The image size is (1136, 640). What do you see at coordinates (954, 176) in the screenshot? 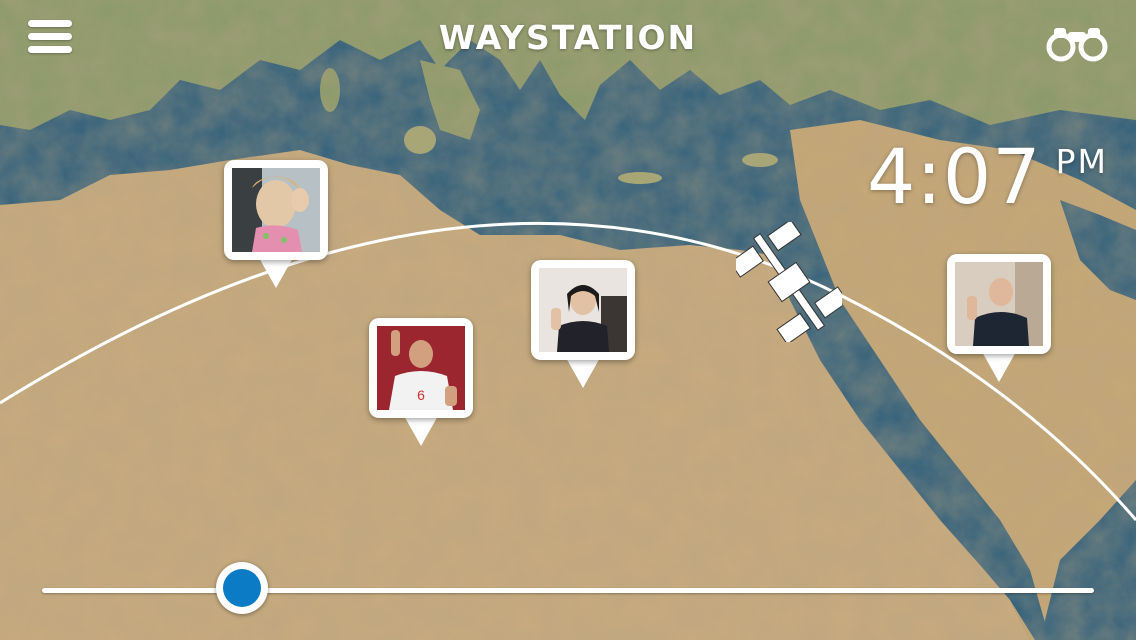
I see `clock-time: 4:07` at bounding box center [954, 176].